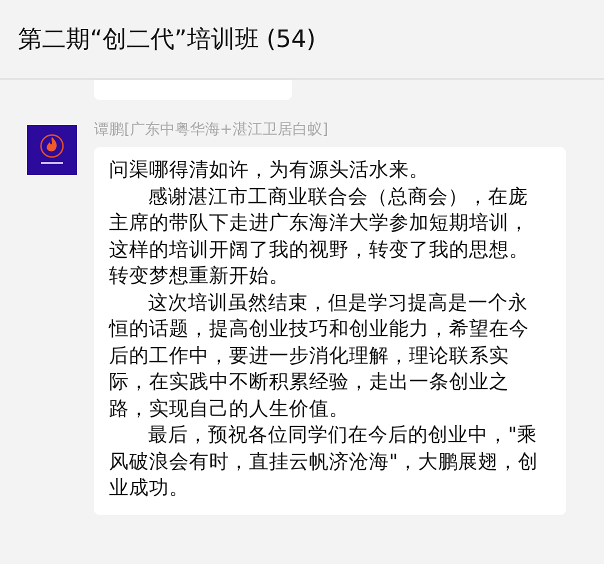 The width and height of the screenshot is (604, 564). Describe the element at coordinates (212, 129) in the screenshot. I see `sender-name: 谭鹏[广东中粤华海+湛江卫居白蚁]` at that location.